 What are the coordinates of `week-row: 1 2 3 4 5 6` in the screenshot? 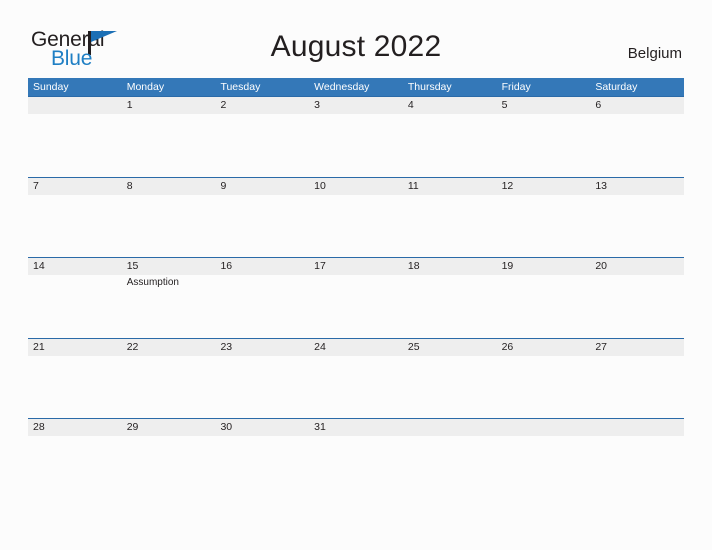 It's located at (356, 136).